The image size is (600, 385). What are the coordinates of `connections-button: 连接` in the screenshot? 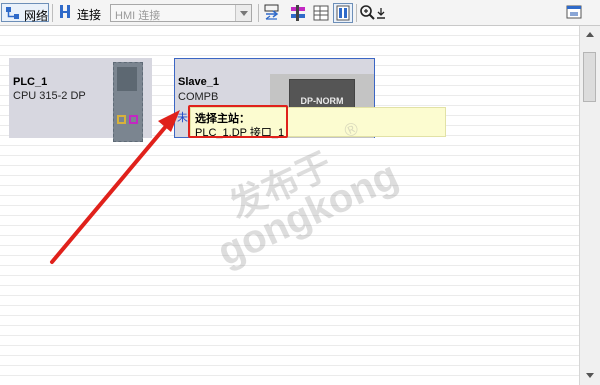 It's located at (80, 12).